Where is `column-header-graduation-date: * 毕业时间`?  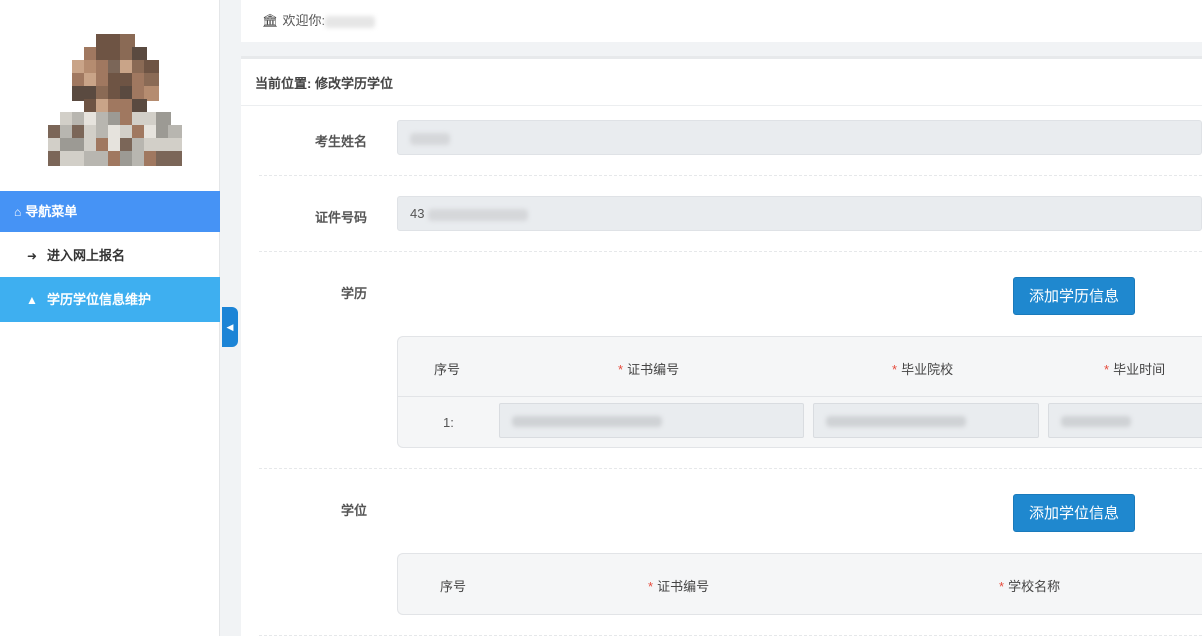
column-header-graduation-date: * 毕业时间 is located at coordinates (1135, 369).